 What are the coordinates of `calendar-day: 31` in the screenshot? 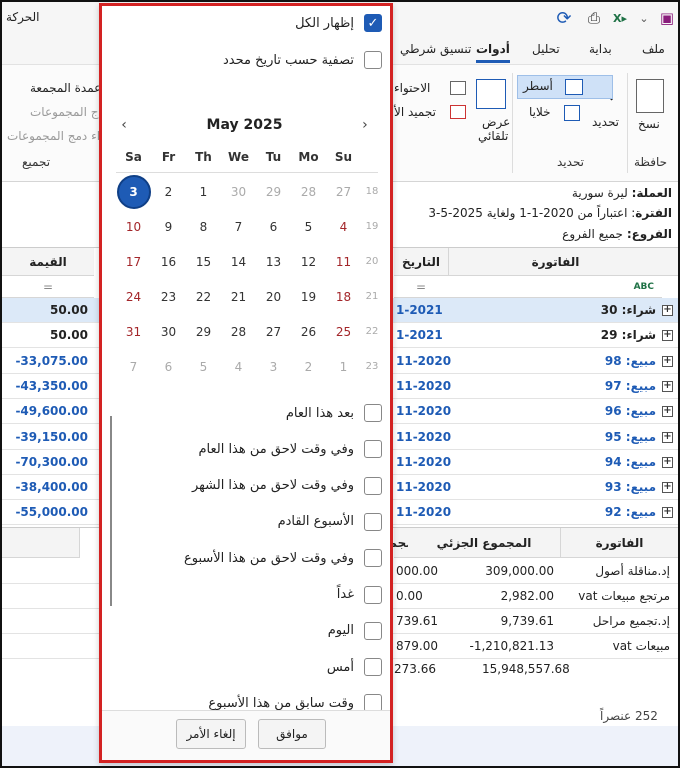 It's located at (133, 331).